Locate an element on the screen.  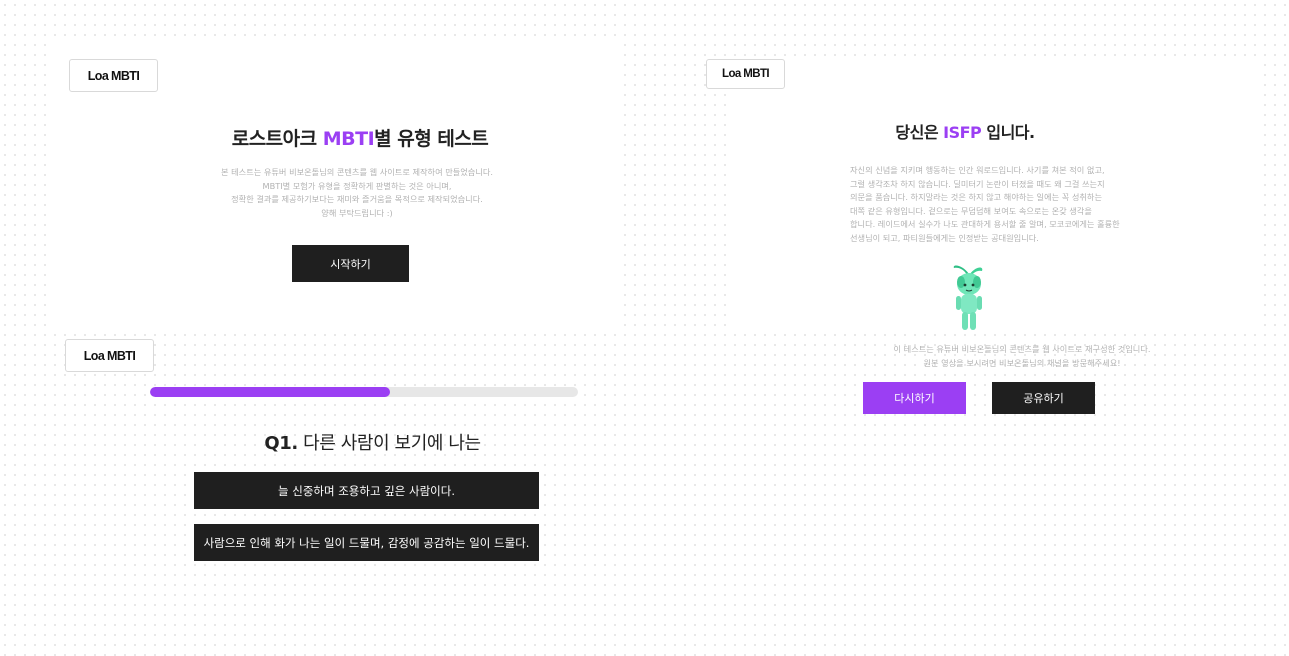
intro-description-line: MBTI별 모험가 유형을 정확하게 판별하는 것은 아니며, is located at coordinates (357, 185).